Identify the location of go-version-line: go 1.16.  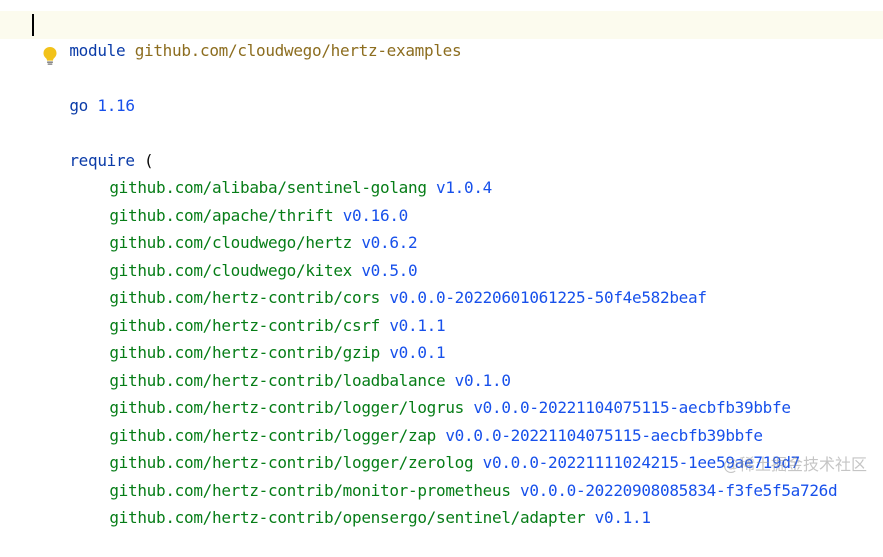
(83, 91).